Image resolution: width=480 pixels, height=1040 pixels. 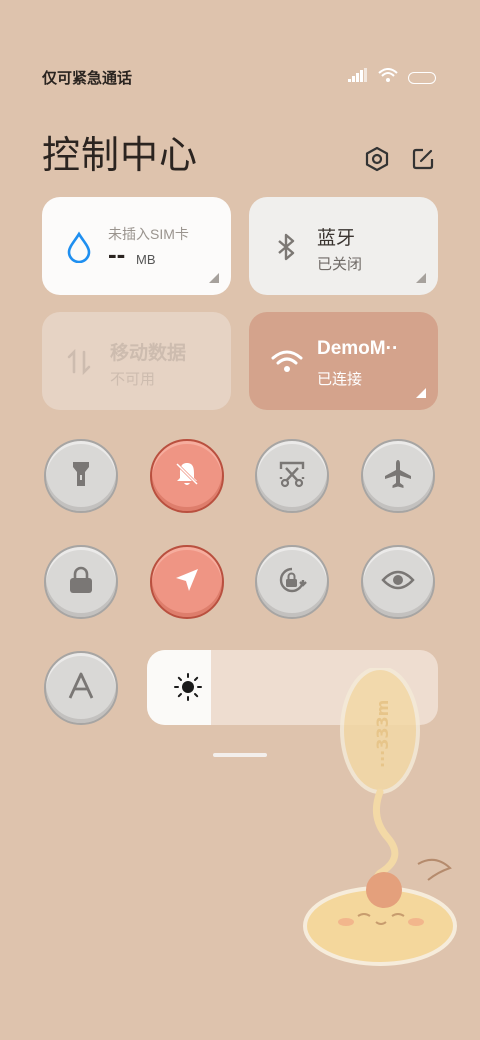 I want to click on edit-button, so click(x=423, y=159).